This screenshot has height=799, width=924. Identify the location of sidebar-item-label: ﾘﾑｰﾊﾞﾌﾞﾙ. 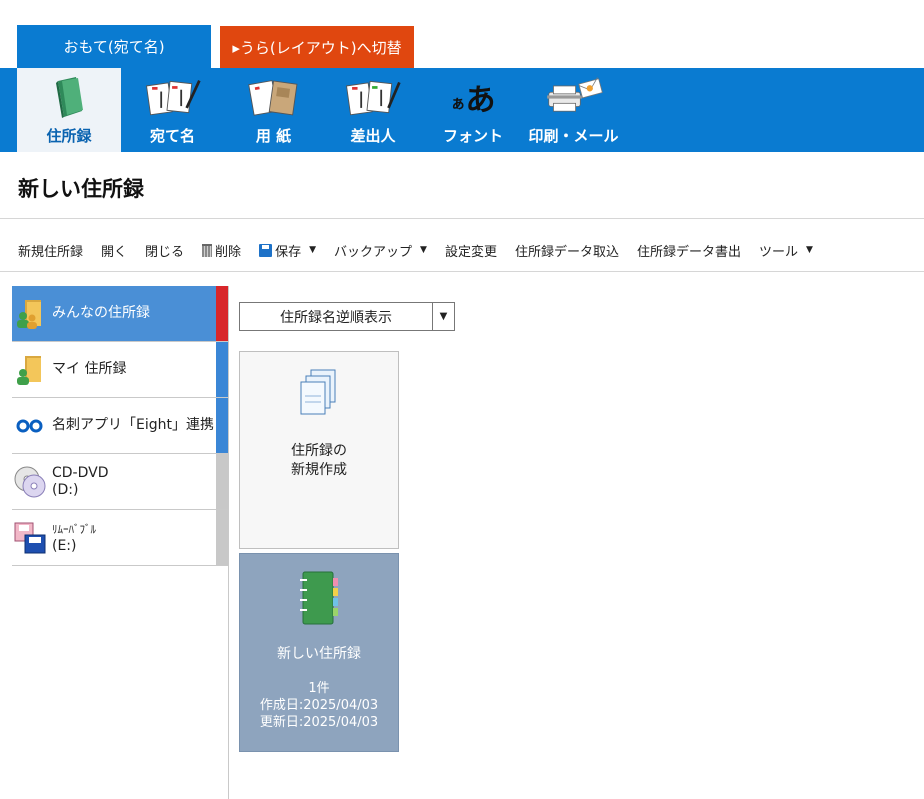
(74, 529).